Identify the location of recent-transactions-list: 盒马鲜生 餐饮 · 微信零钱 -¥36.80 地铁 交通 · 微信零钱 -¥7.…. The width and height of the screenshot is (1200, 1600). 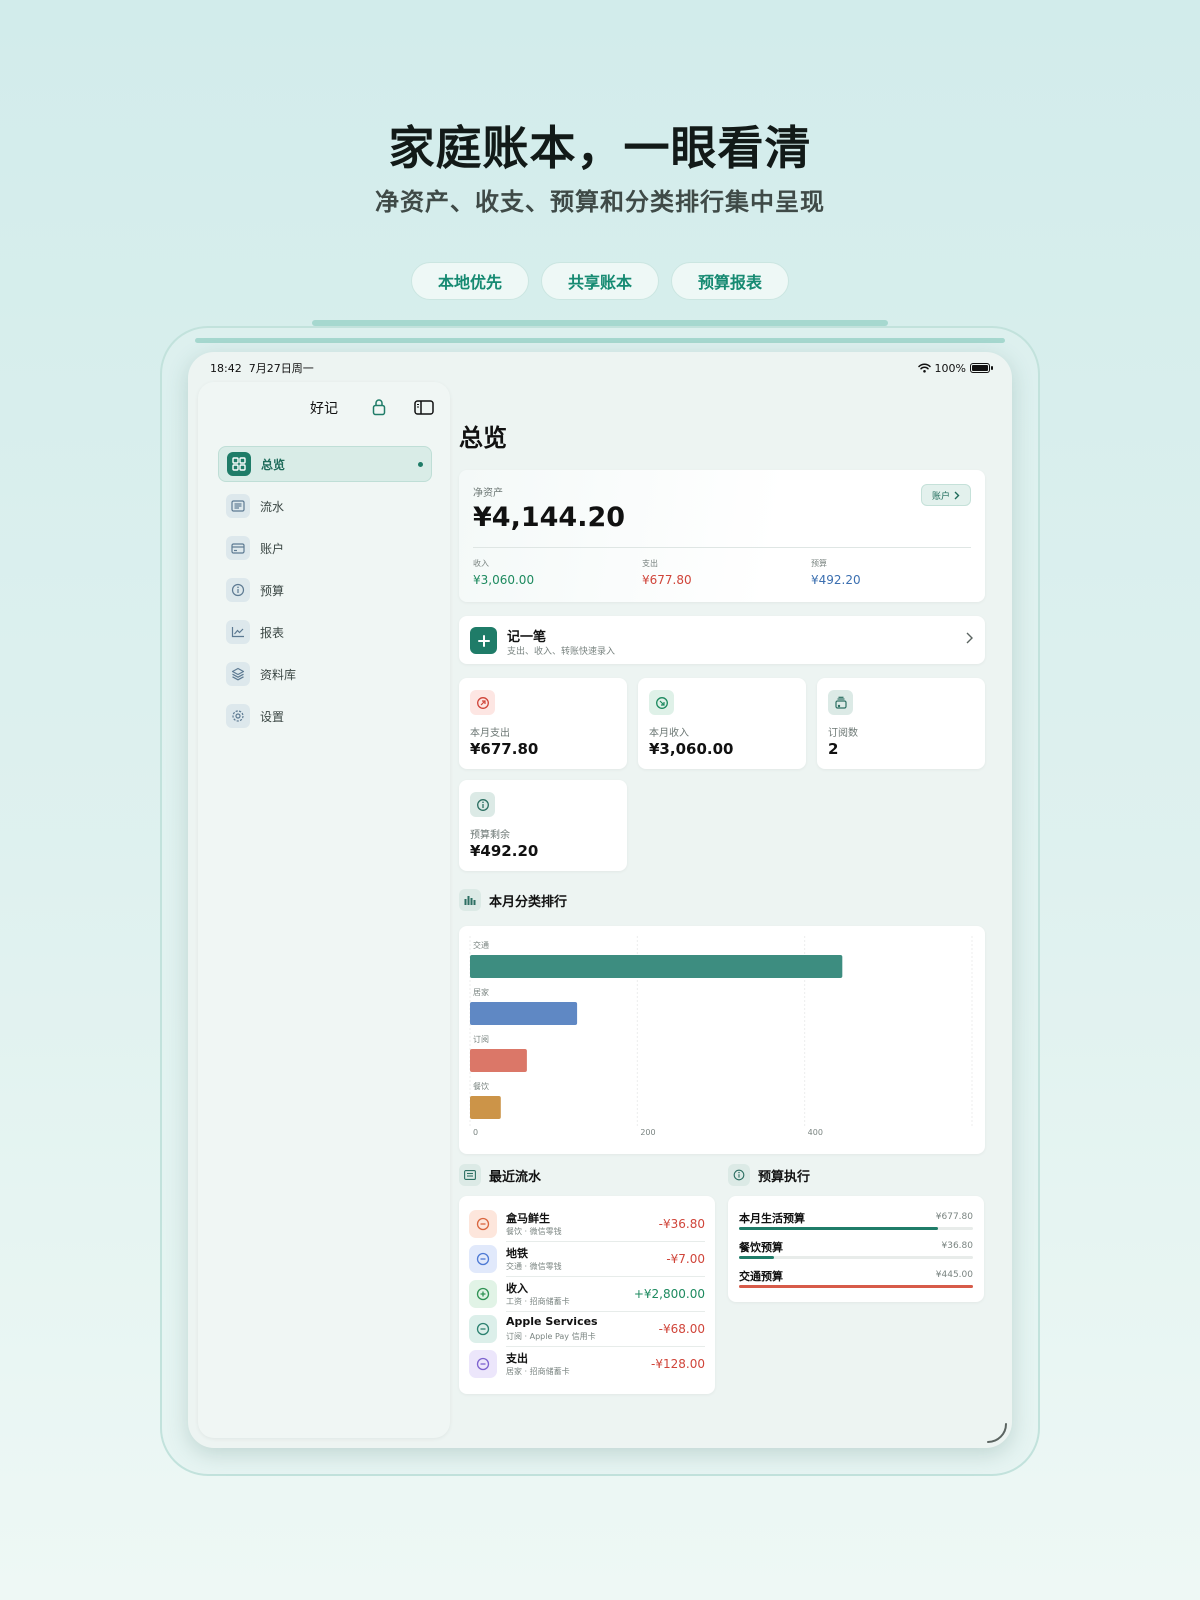
(587, 1295).